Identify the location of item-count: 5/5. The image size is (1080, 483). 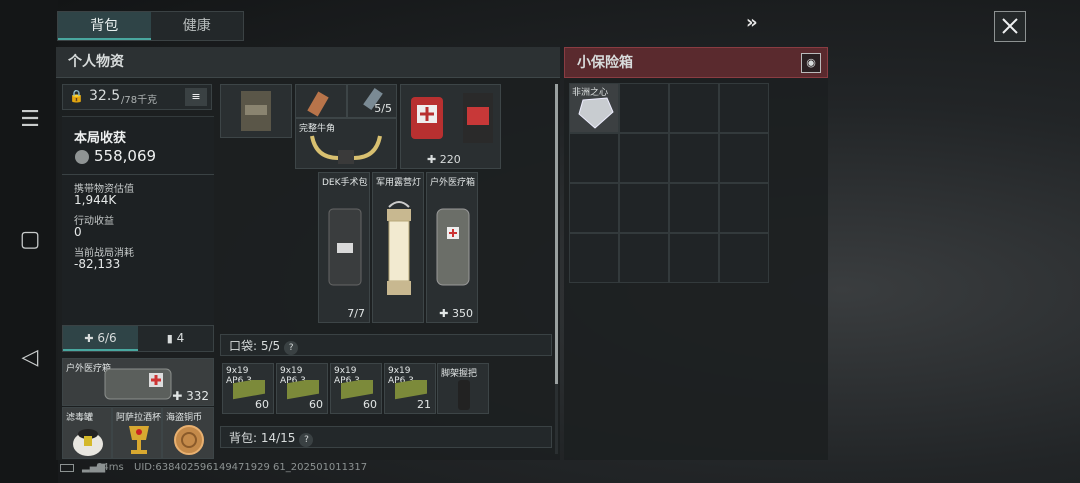
(383, 108).